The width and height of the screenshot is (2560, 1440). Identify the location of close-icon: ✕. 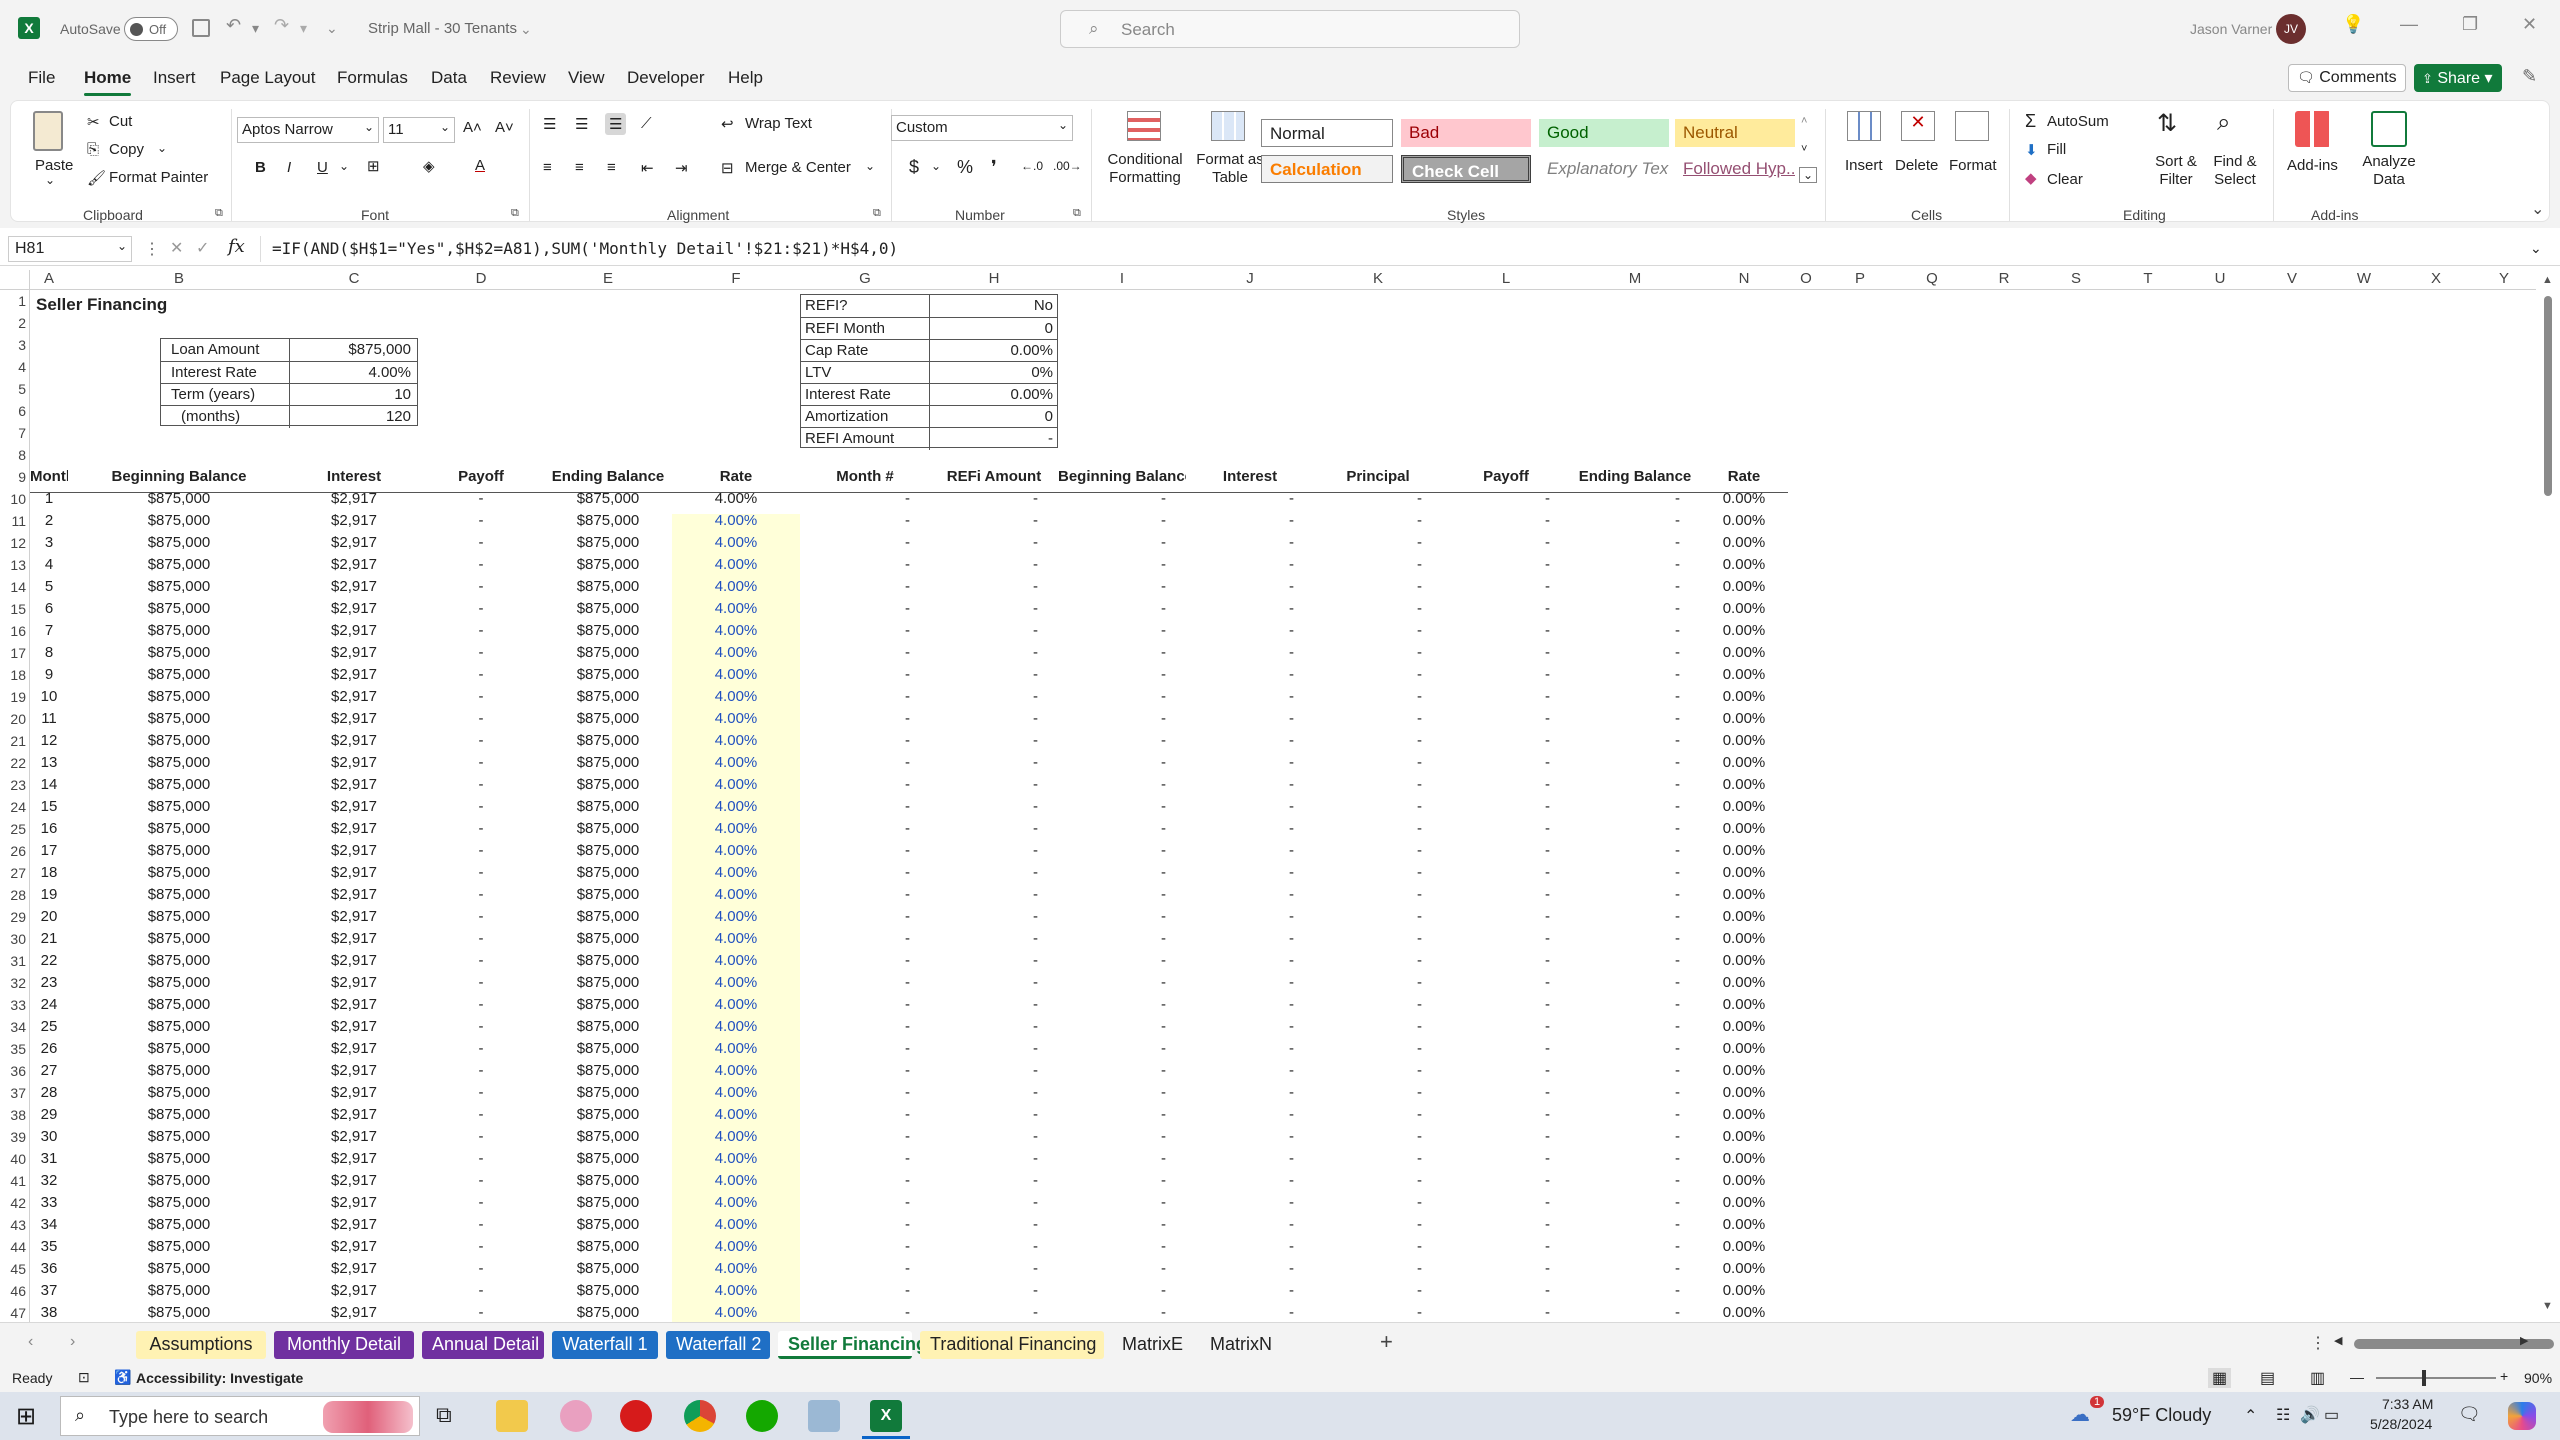
(2529, 24).